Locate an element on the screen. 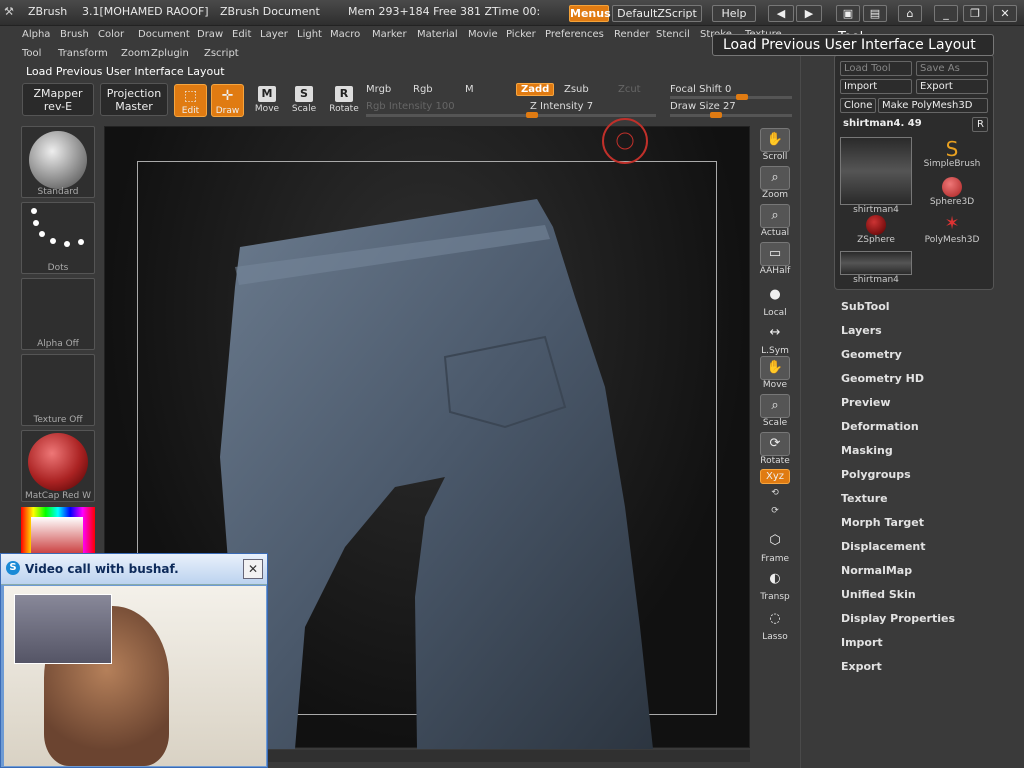  menu-texture: Texture is located at coordinates (864, 498).